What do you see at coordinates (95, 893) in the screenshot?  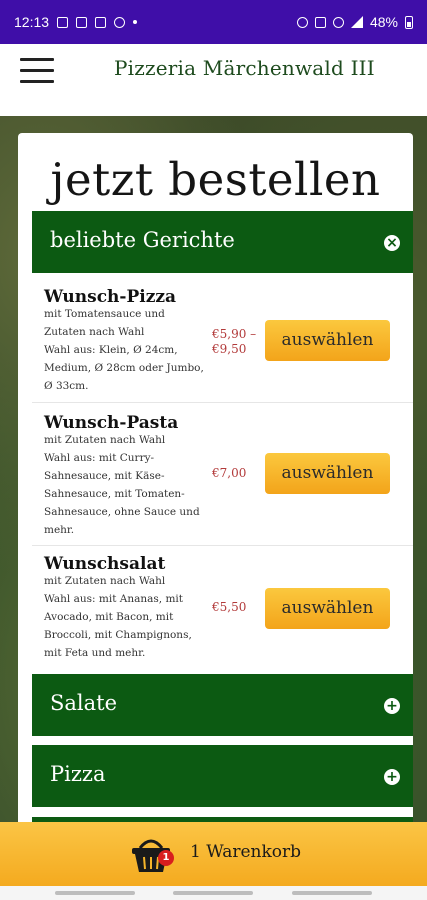 I see `nav-recent` at bounding box center [95, 893].